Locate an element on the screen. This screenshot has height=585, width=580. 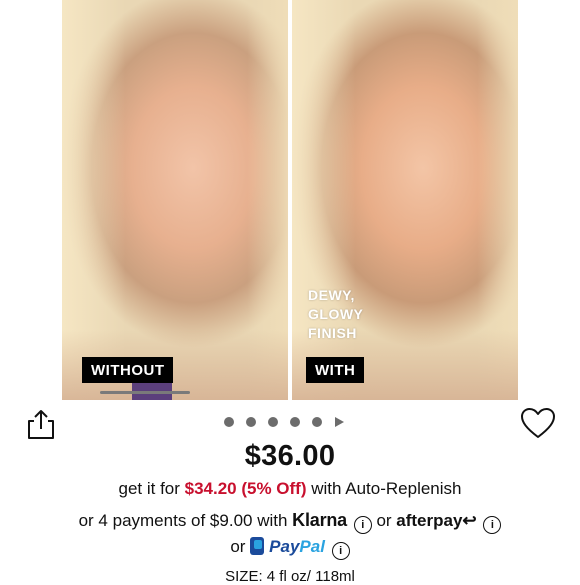
replenish-suffix: with Auto-Replenish is located at coordinates (384, 488).